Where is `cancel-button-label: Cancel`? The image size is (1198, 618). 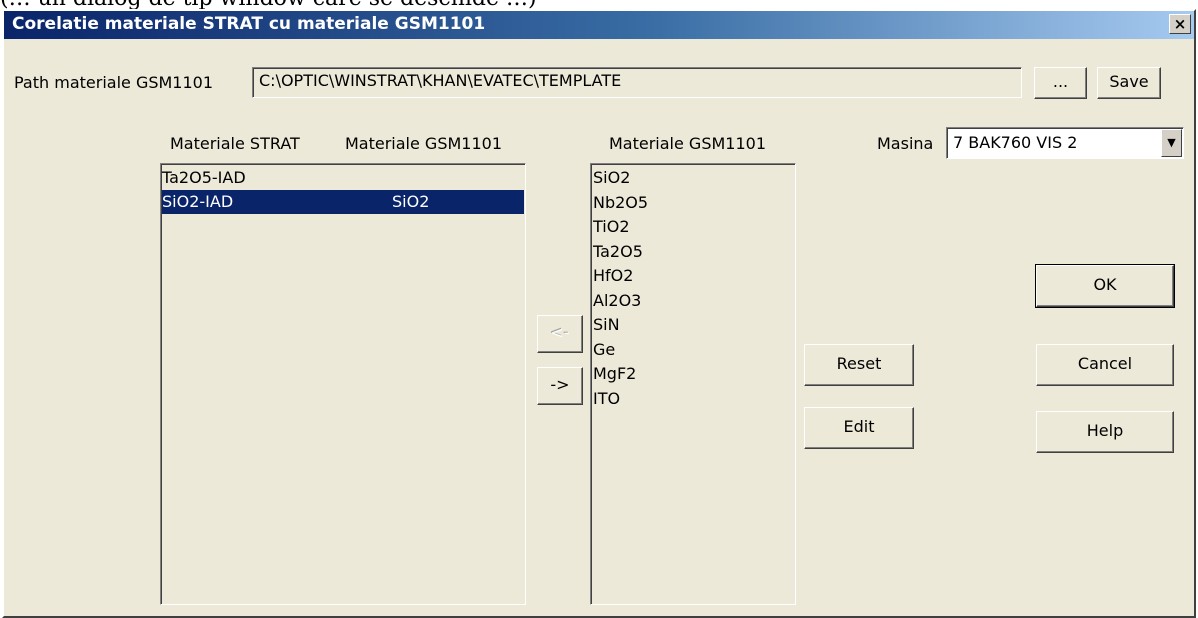
cancel-button-label: Cancel is located at coordinates (1105, 363).